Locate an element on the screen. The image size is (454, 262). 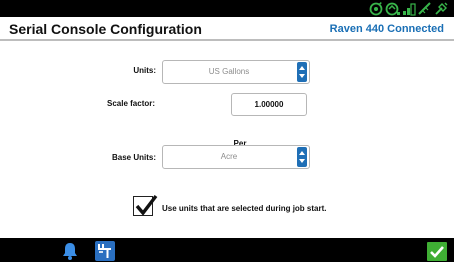
tool-icon is located at coordinates (441, 8).